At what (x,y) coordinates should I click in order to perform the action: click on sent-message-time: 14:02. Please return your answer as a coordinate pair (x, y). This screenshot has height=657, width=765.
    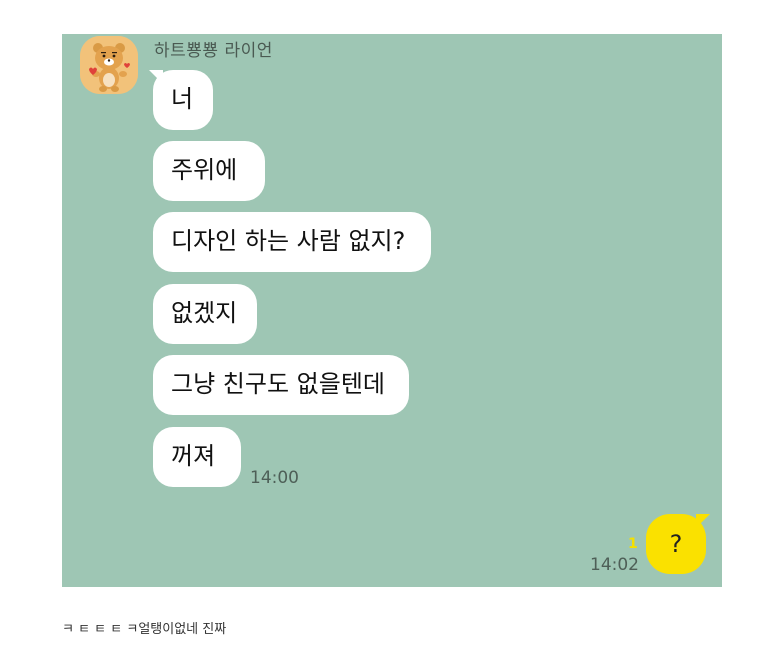
    Looking at the image, I should click on (614, 565).